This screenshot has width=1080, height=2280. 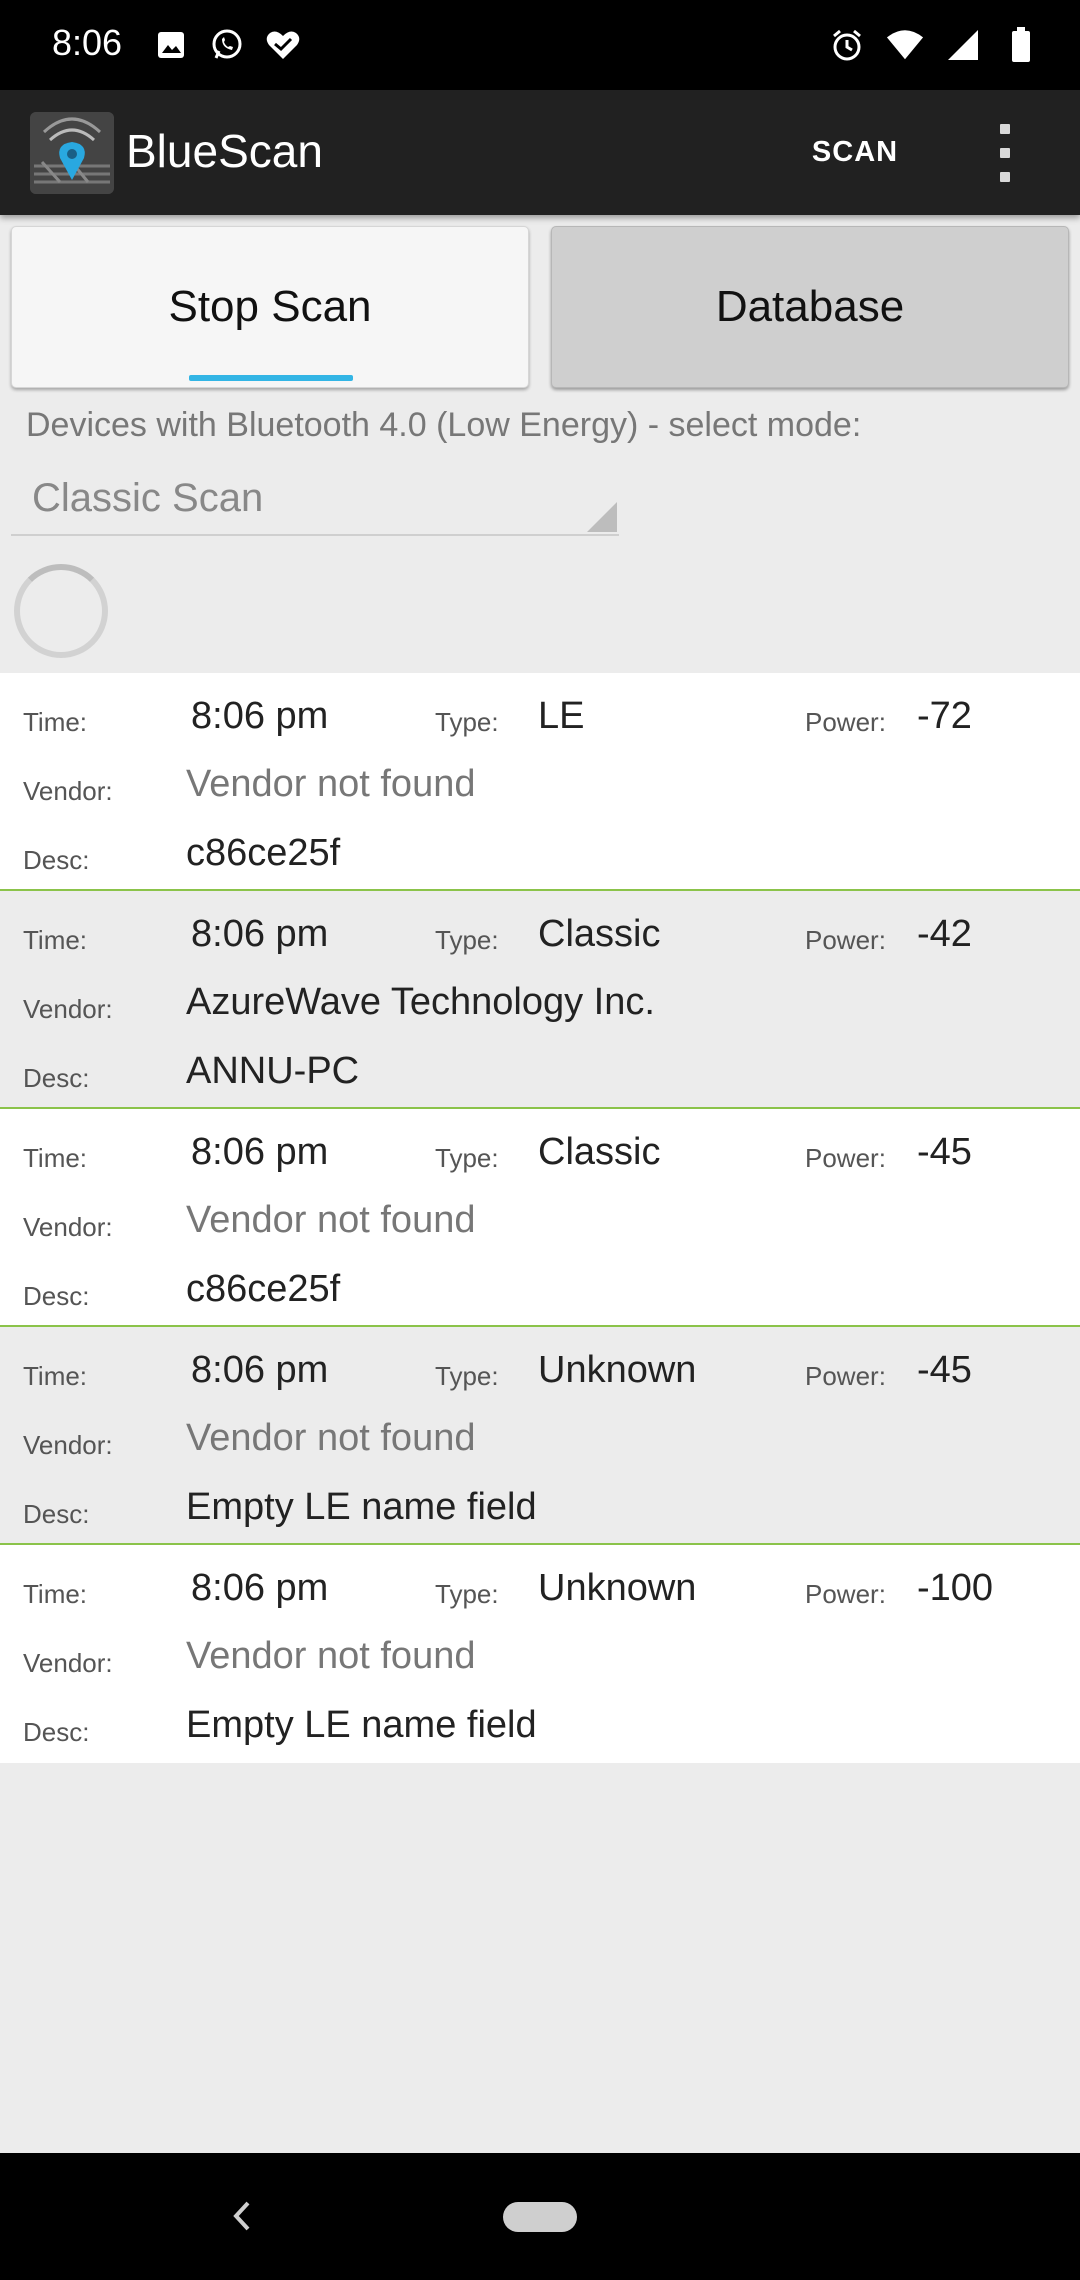 What do you see at coordinates (540, 152) in the screenshot?
I see `app-bar: BlueScan SCAN` at bounding box center [540, 152].